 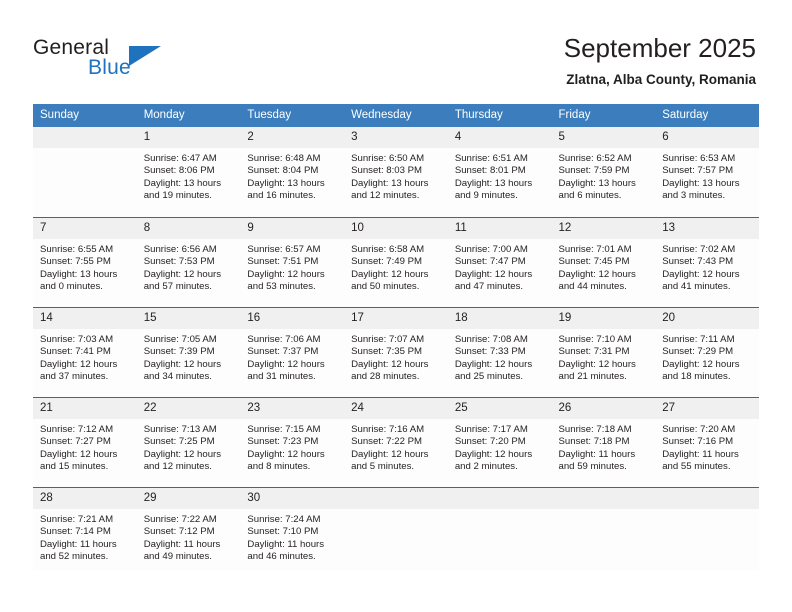 What do you see at coordinates (701, 183) in the screenshot?
I see `day-info-daylight1: Daylight: 13 hours` at bounding box center [701, 183].